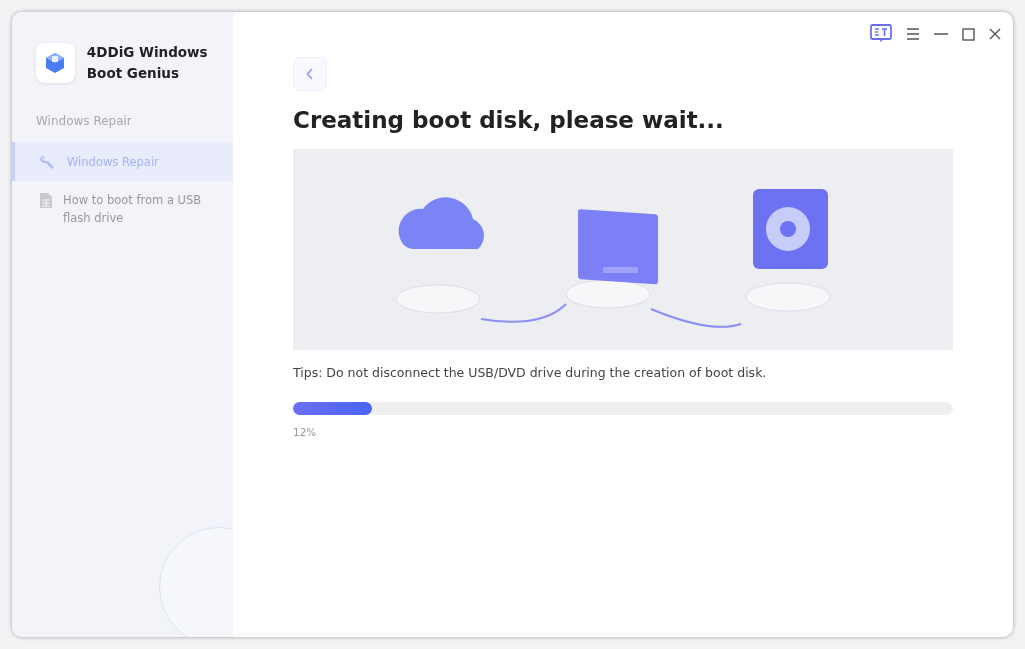 This screenshot has width=1025, height=649. What do you see at coordinates (122, 161) in the screenshot?
I see `sidebar-item: Windows Repair` at bounding box center [122, 161].